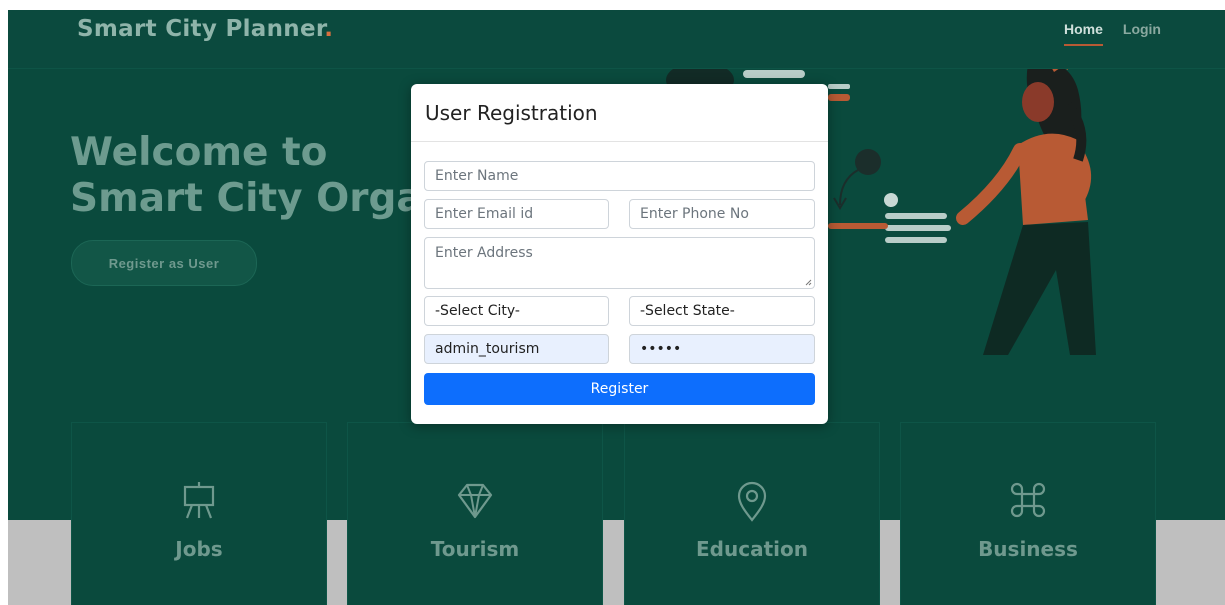 Image resolution: width=1225 pixels, height=605 pixels. I want to click on card-education-label: Education, so click(752, 549).